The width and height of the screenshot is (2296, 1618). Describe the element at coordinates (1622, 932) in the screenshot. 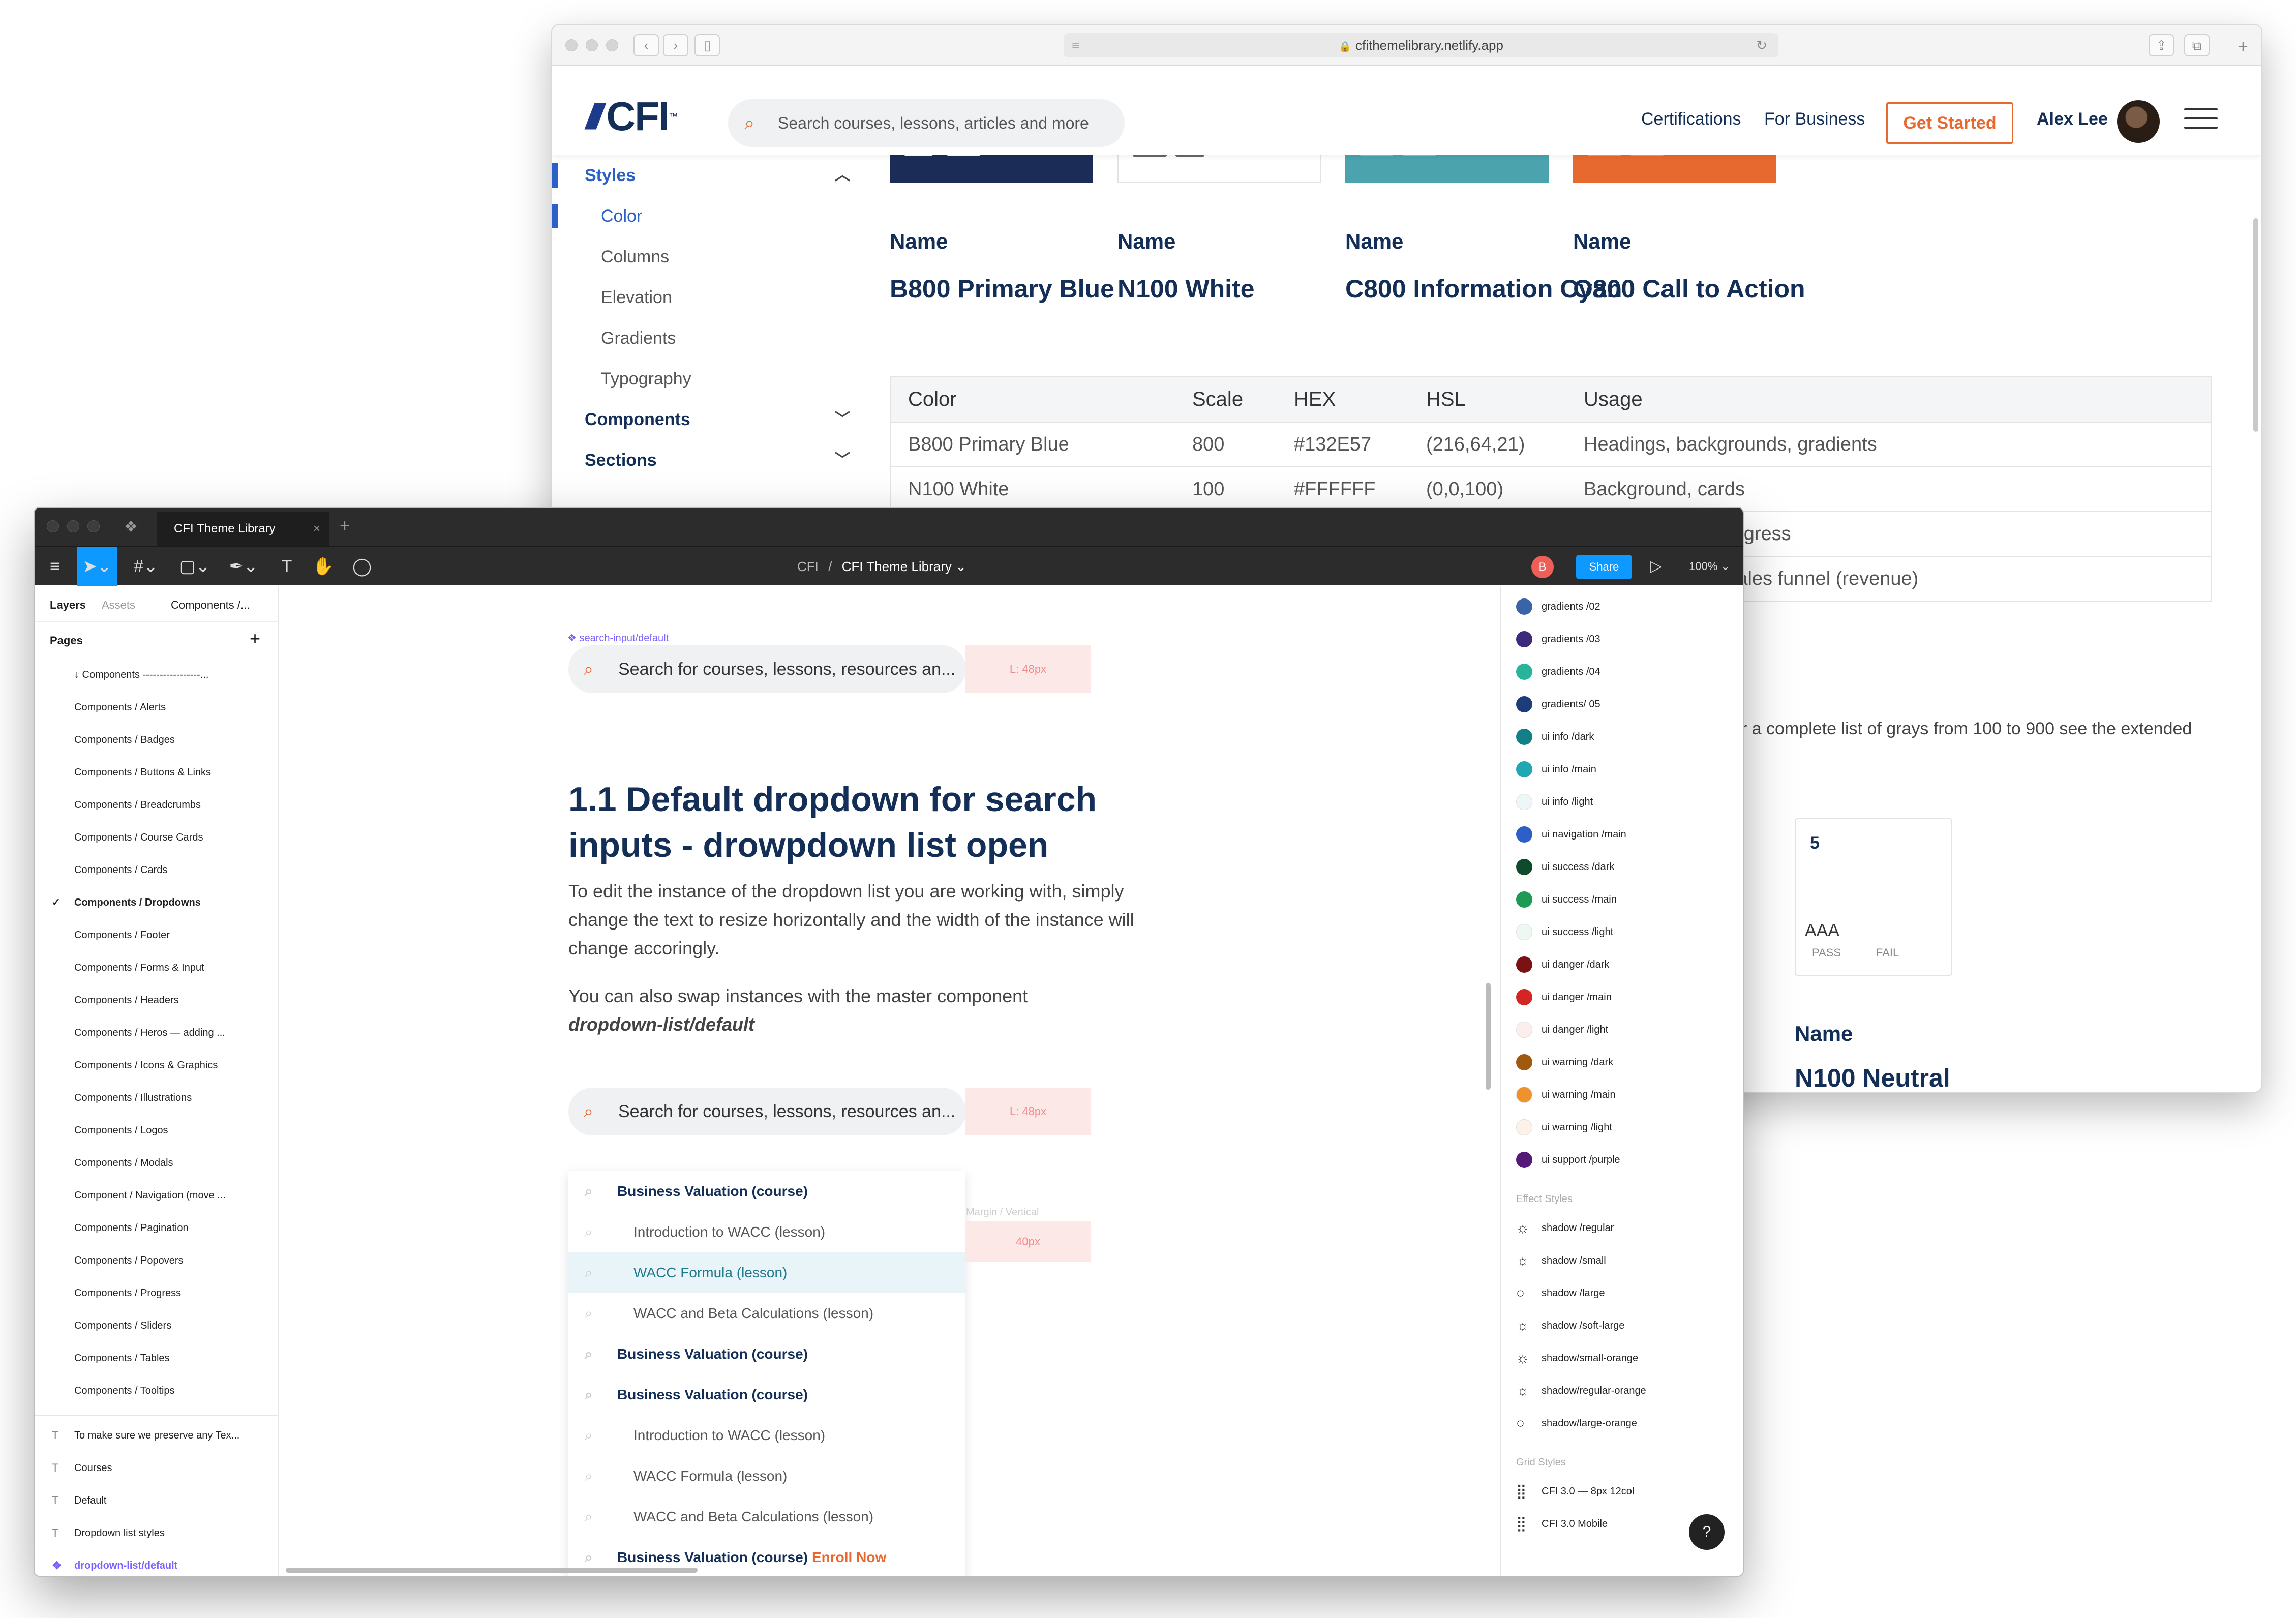

I see `color-style-item: ui success /light` at that location.